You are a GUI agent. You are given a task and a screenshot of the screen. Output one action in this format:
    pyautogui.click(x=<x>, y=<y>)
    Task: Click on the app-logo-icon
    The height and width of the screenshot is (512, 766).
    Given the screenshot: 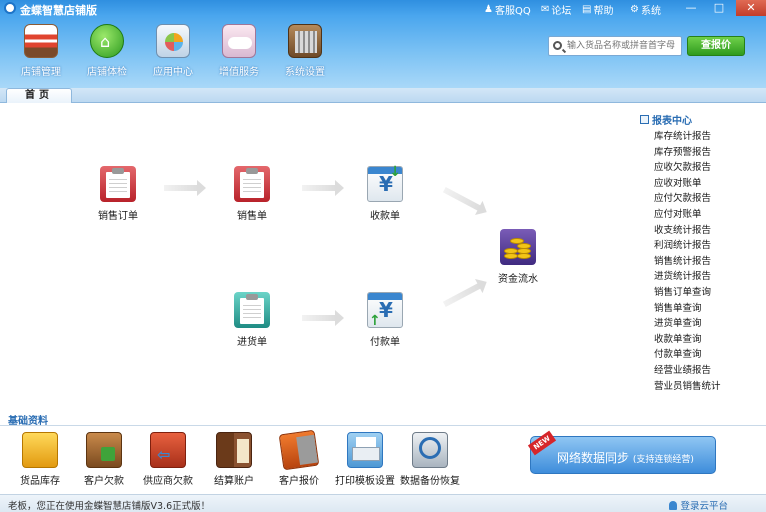 What is the action you would take?
    pyautogui.click(x=10, y=8)
    